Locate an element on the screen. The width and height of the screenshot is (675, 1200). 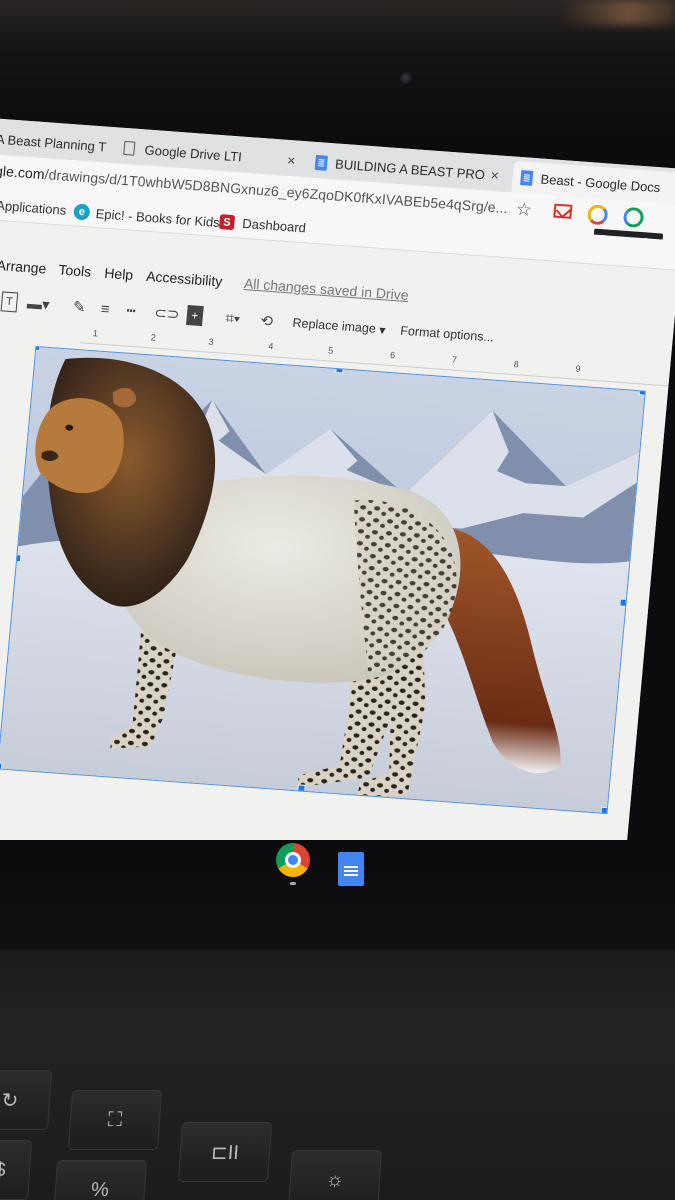
line-weight-icon: ≡ is located at coordinates (105, 308).